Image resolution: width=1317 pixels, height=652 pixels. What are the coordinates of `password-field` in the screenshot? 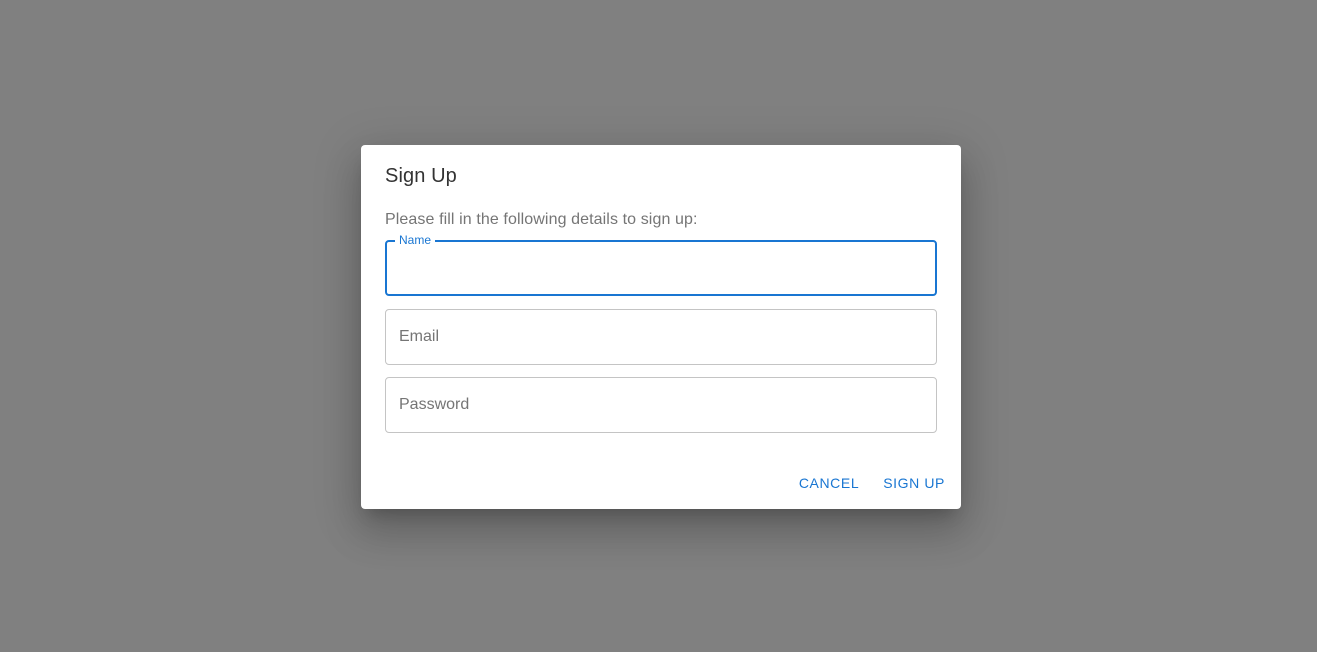 It's located at (661, 405).